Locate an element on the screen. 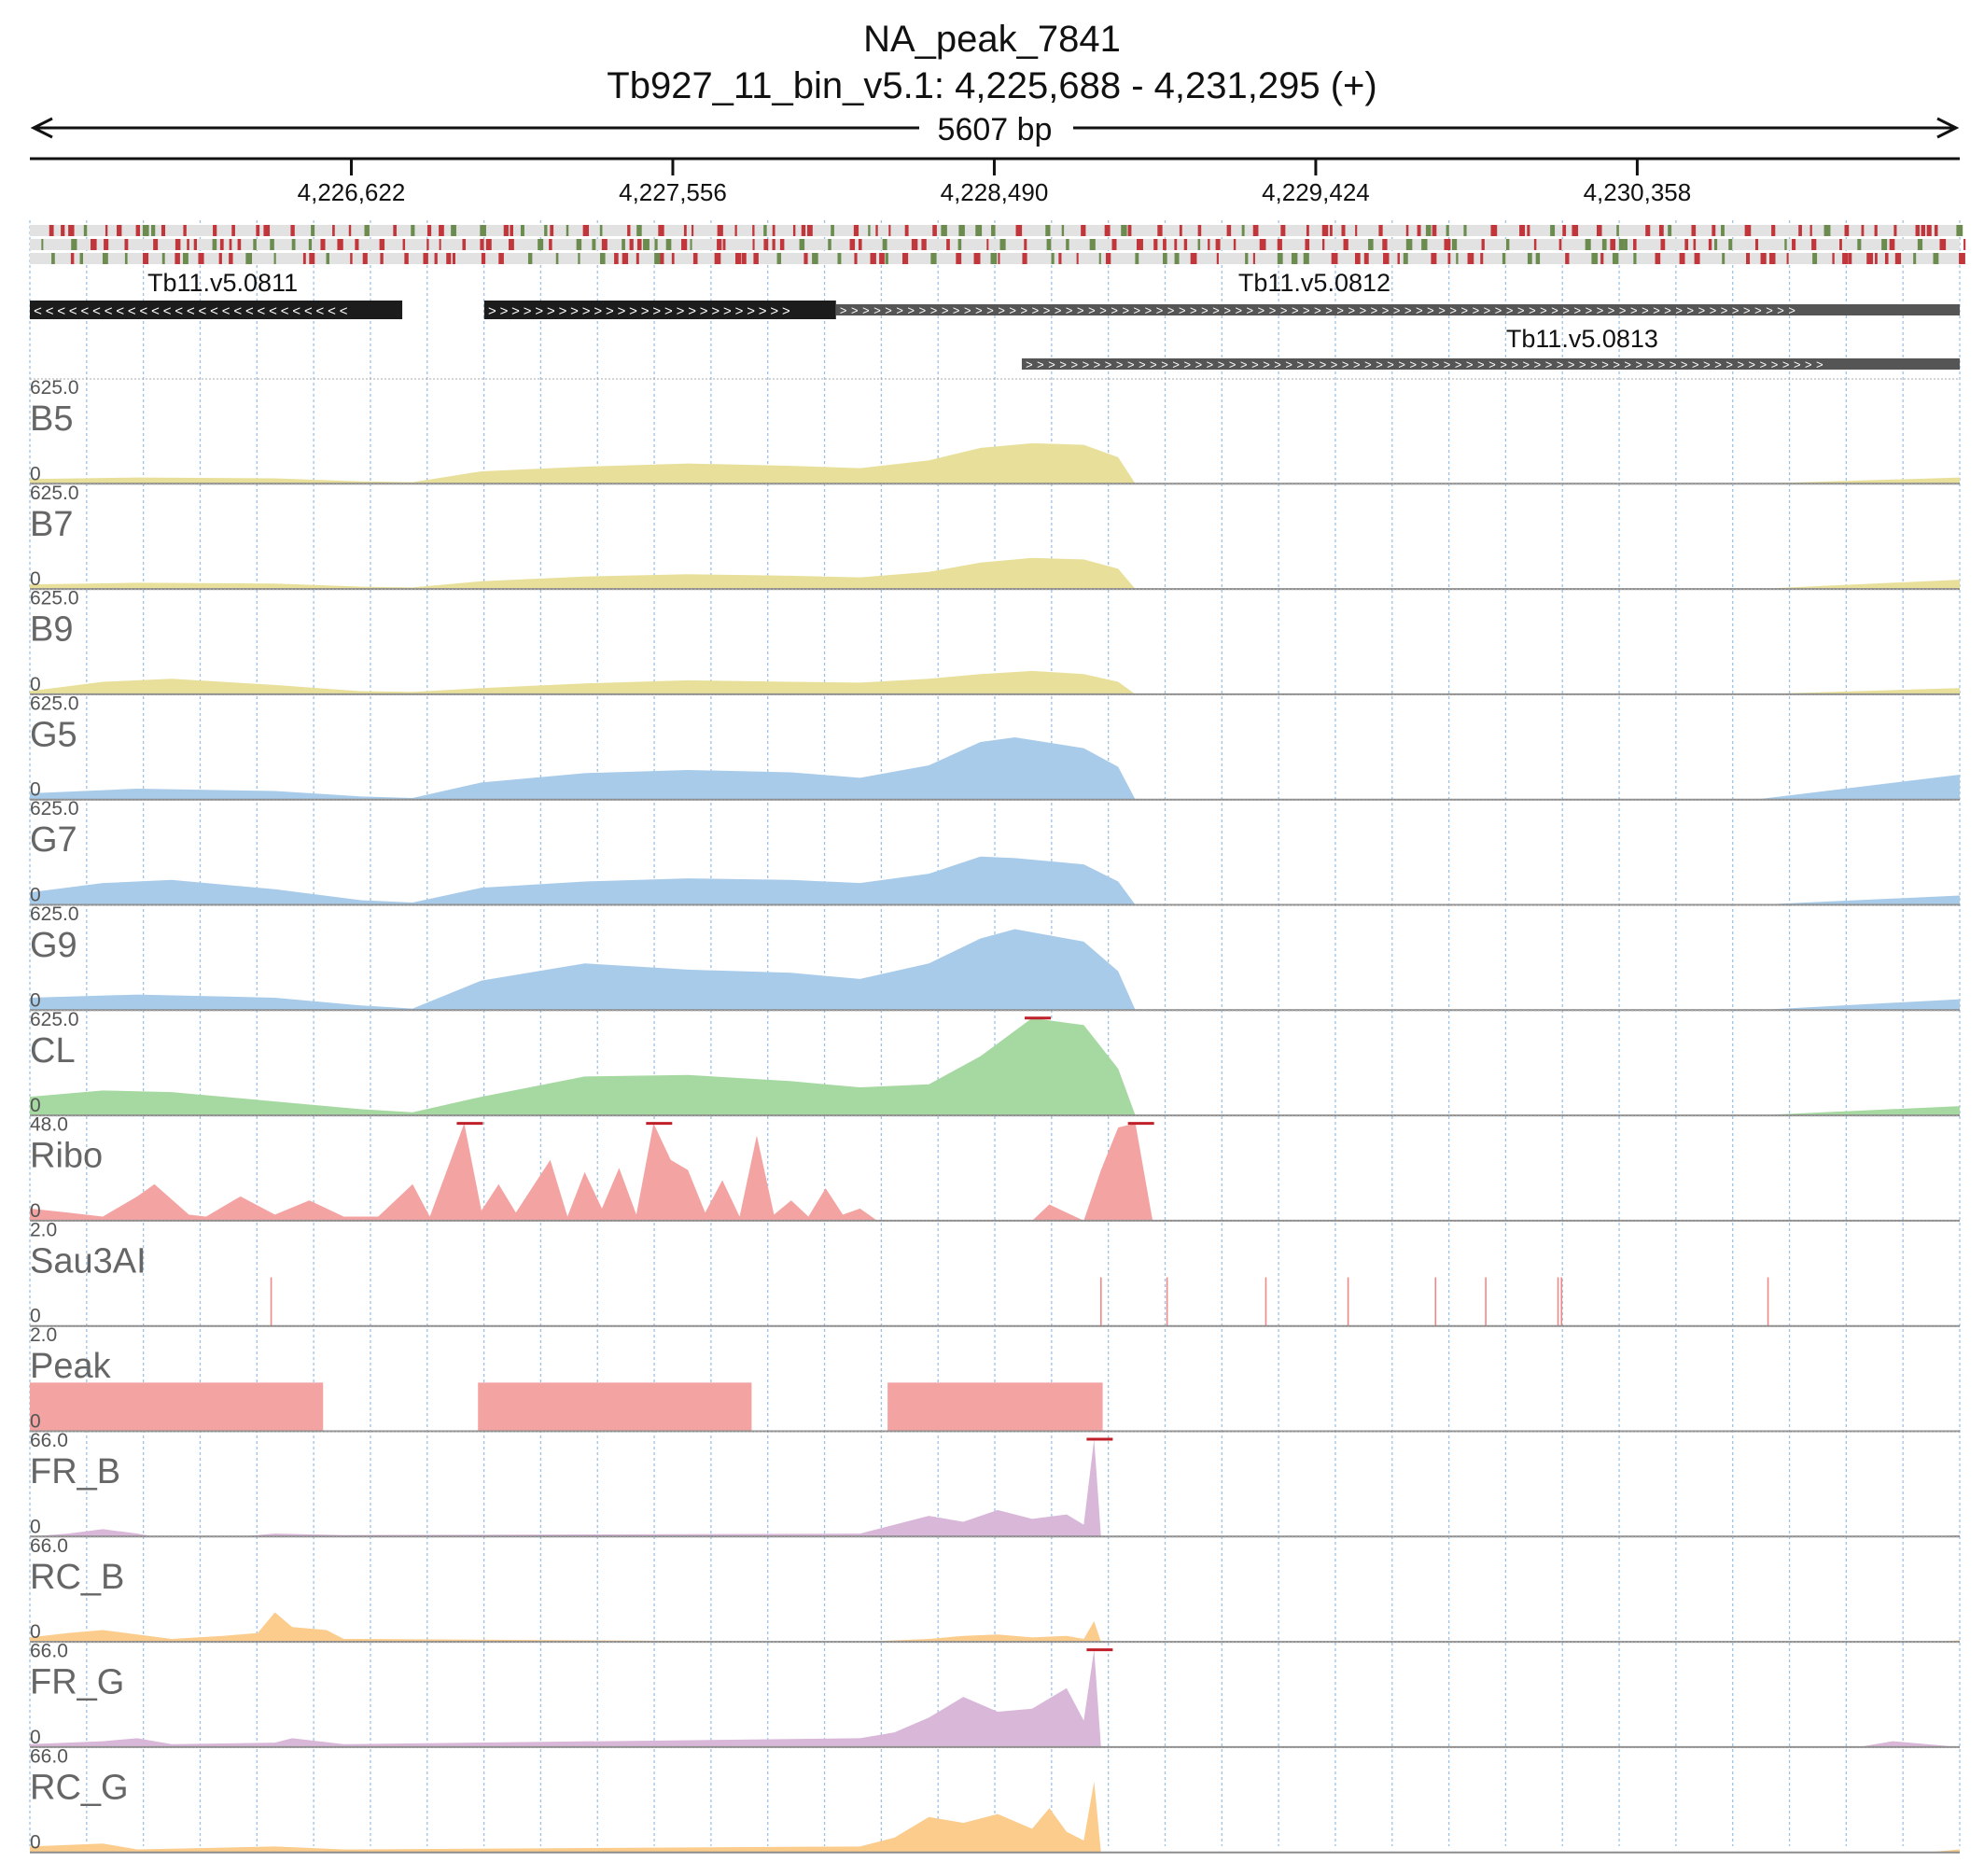 Image resolution: width=1984 pixels, height=1876 pixels. ruler-tick-label: 4,229,424 is located at coordinates (1316, 192).